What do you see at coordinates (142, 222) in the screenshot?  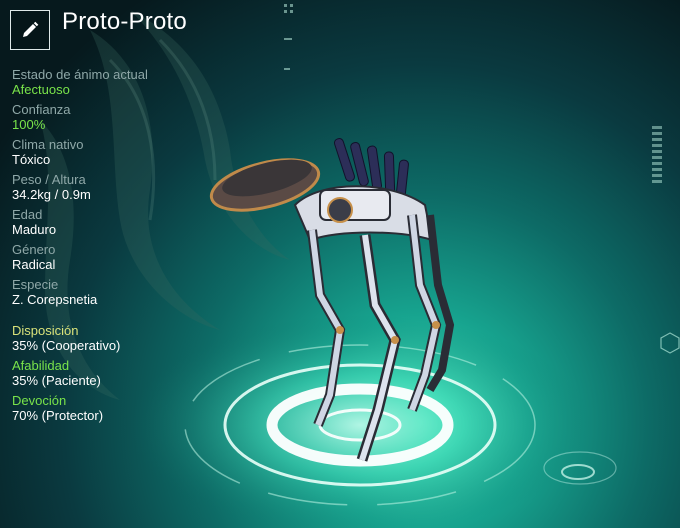 I see `stat-age: Edad Maduro` at bounding box center [142, 222].